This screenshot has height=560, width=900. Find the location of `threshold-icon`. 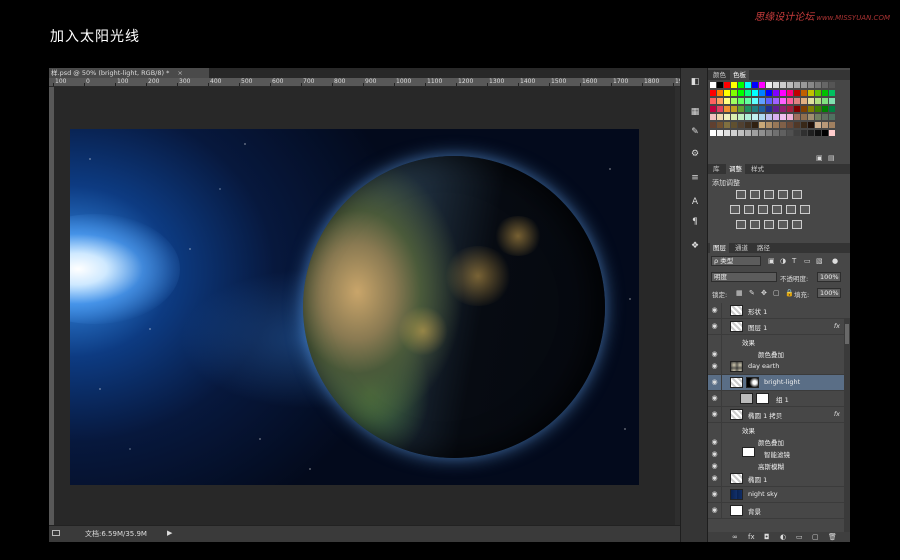

threshold-icon is located at coordinates (769, 224).